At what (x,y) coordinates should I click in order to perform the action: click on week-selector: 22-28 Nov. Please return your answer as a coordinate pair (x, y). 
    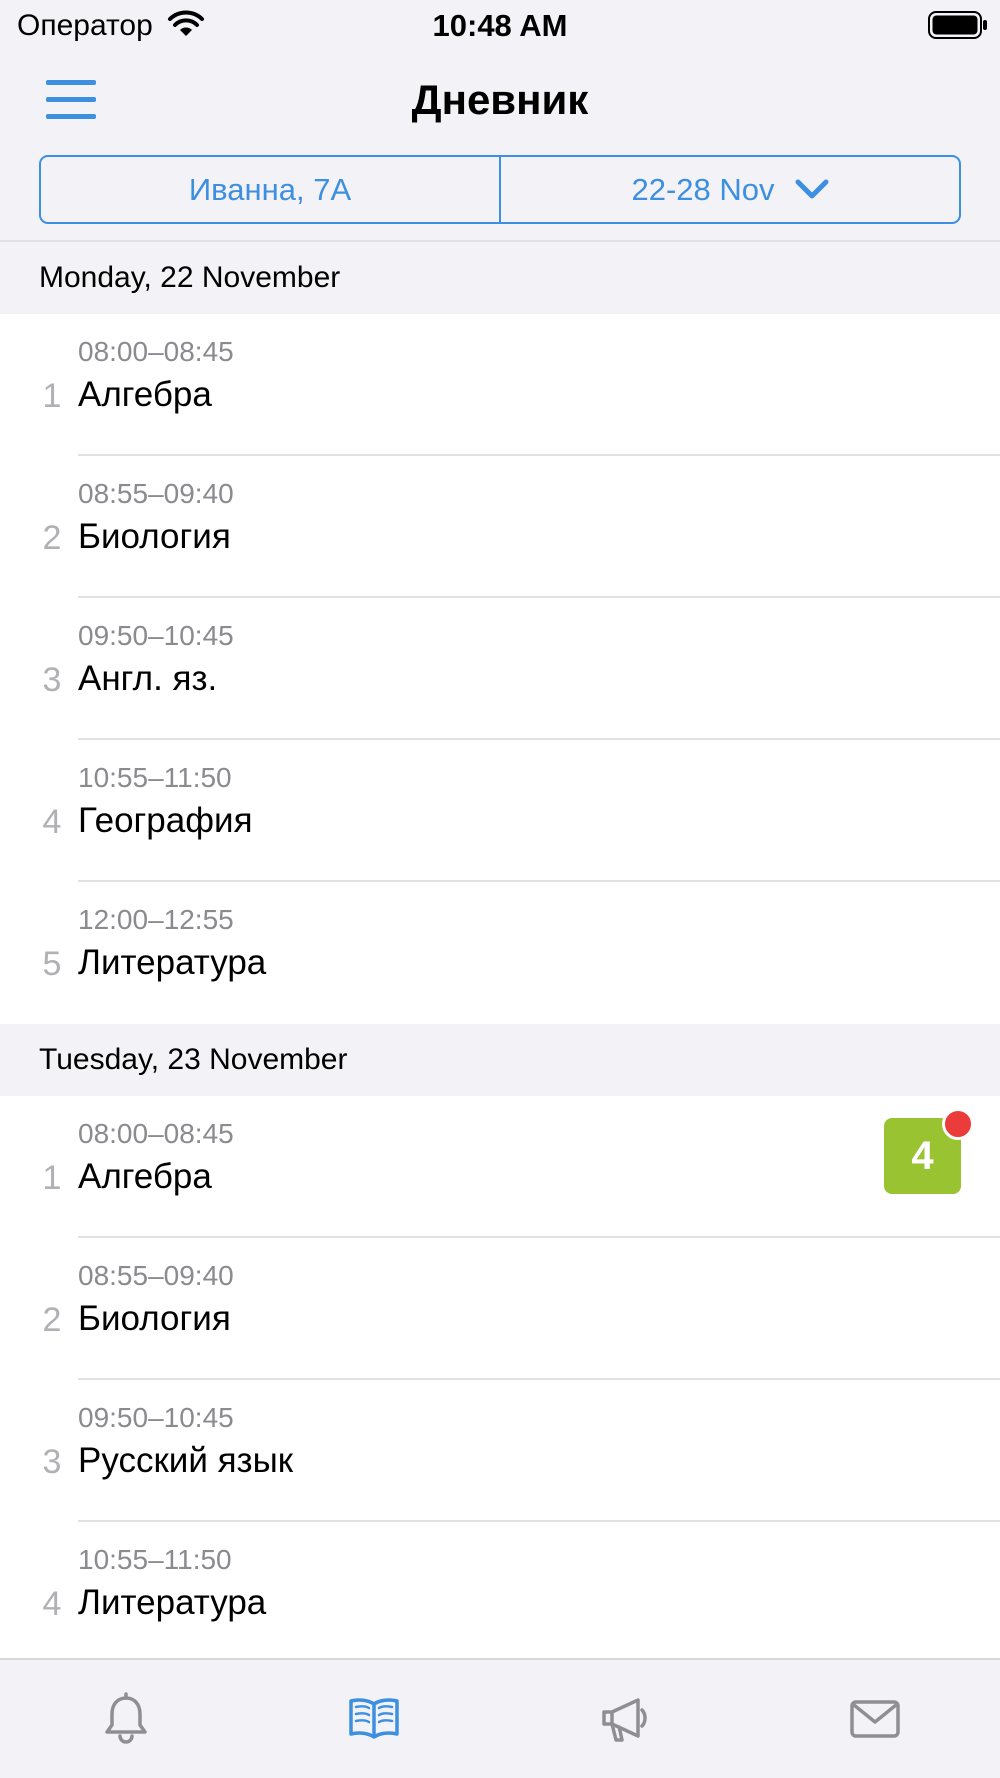
    Looking at the image, I should click on (729, 189).